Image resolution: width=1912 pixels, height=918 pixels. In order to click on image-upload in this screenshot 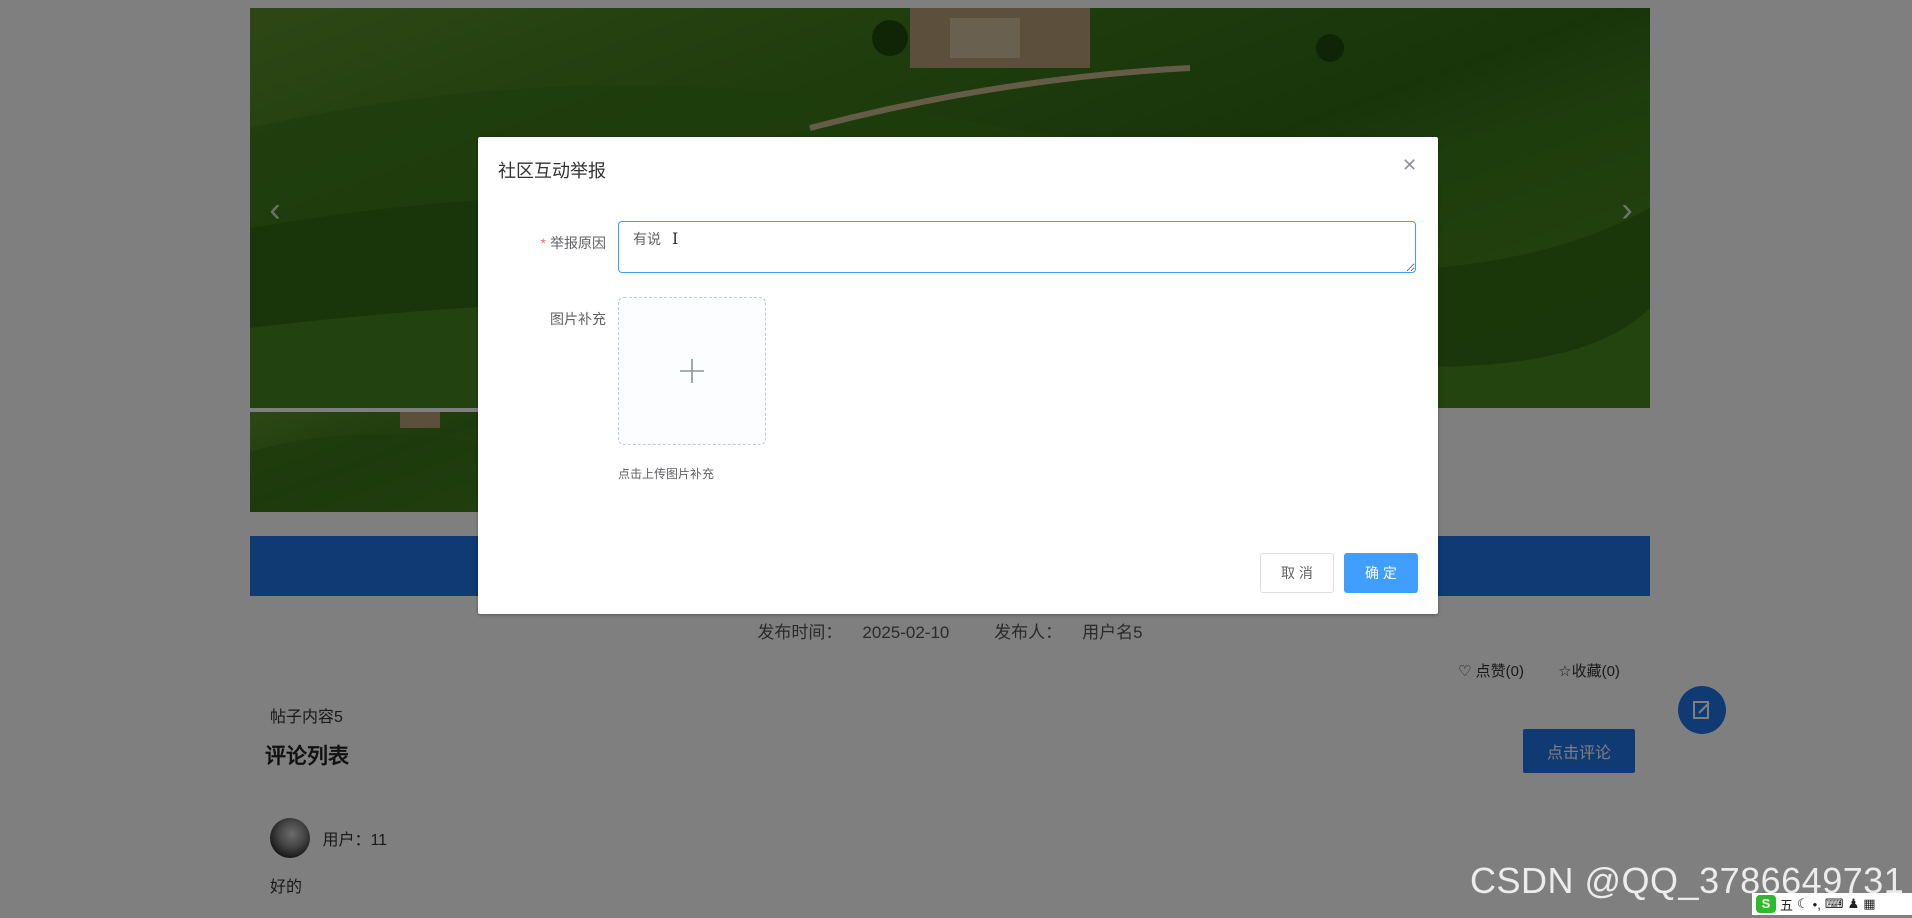, I will do `click(692, 371)`.